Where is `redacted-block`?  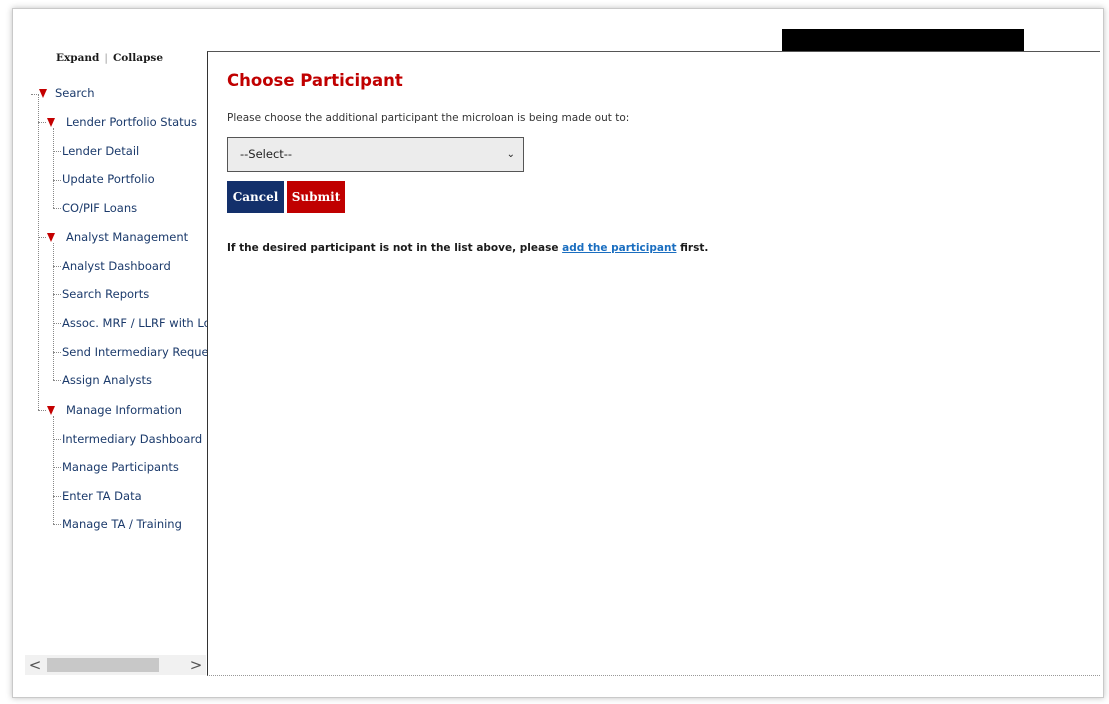
redacted-block is located at coordinates (903, 40).